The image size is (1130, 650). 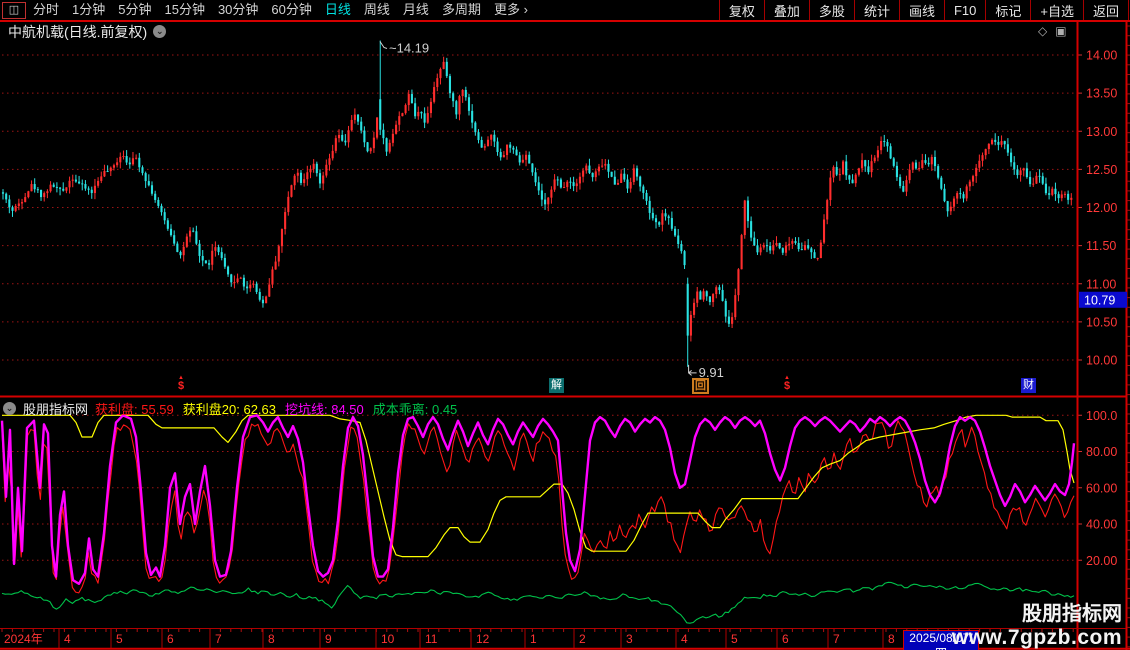 I want to click on indicator-axis-label: 20.00, so click(x=1101, y=561).